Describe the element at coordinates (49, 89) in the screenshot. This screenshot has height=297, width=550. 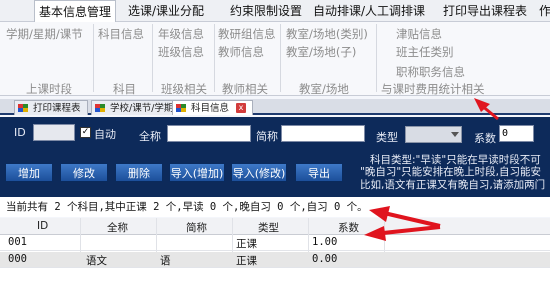
I see `ribbon-group-time: 上课时段` at that location.